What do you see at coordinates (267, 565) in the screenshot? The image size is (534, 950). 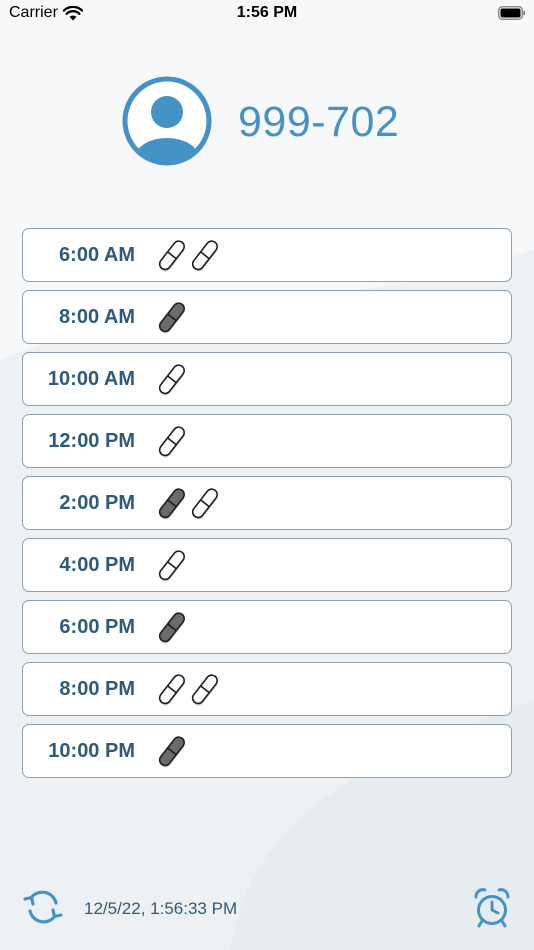 I see `dose-row: 4:00 PM` at bounding box center [267, 565].